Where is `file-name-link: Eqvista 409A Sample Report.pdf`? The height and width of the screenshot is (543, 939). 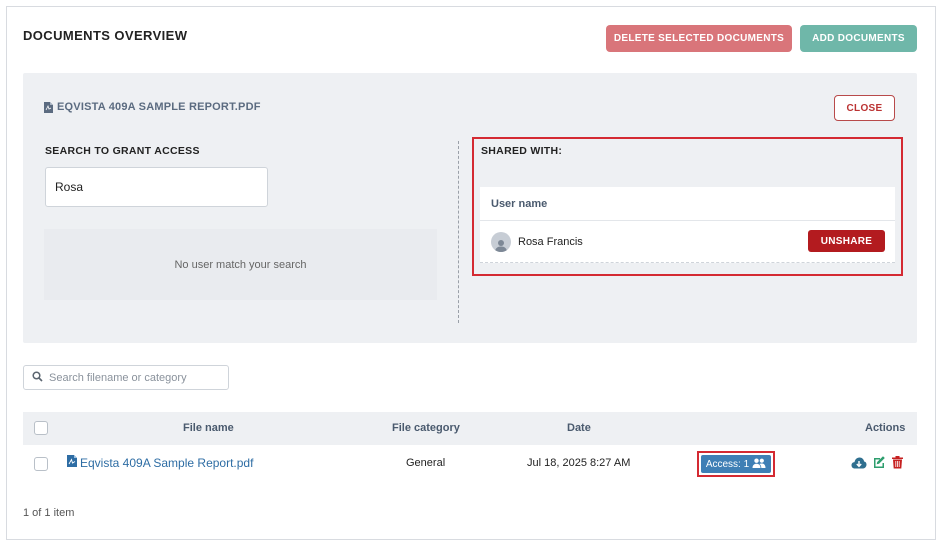 file-name-link: Eqvista 409A Sample Report.pdf is located at coordinates (160, 462).